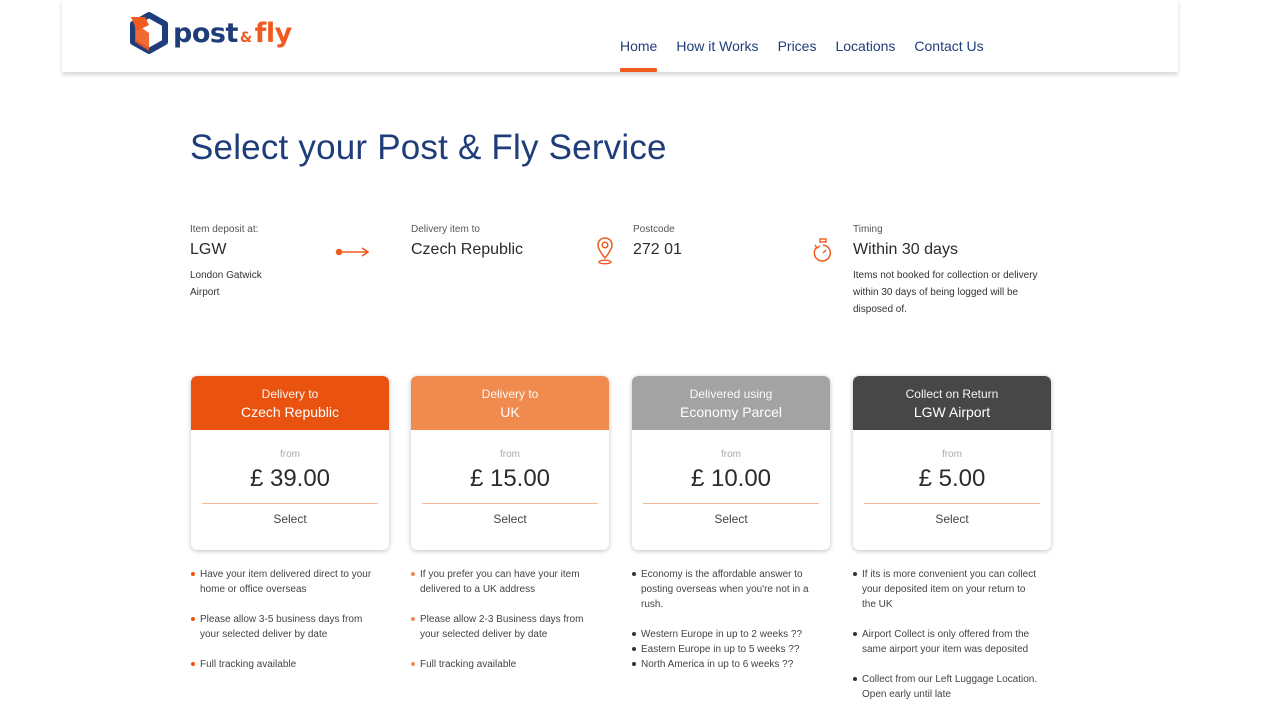 This screenshot has height=720, width=1280. I want to click on bullet-line: Please allow 2-3 Business days from, so click(502, 619).